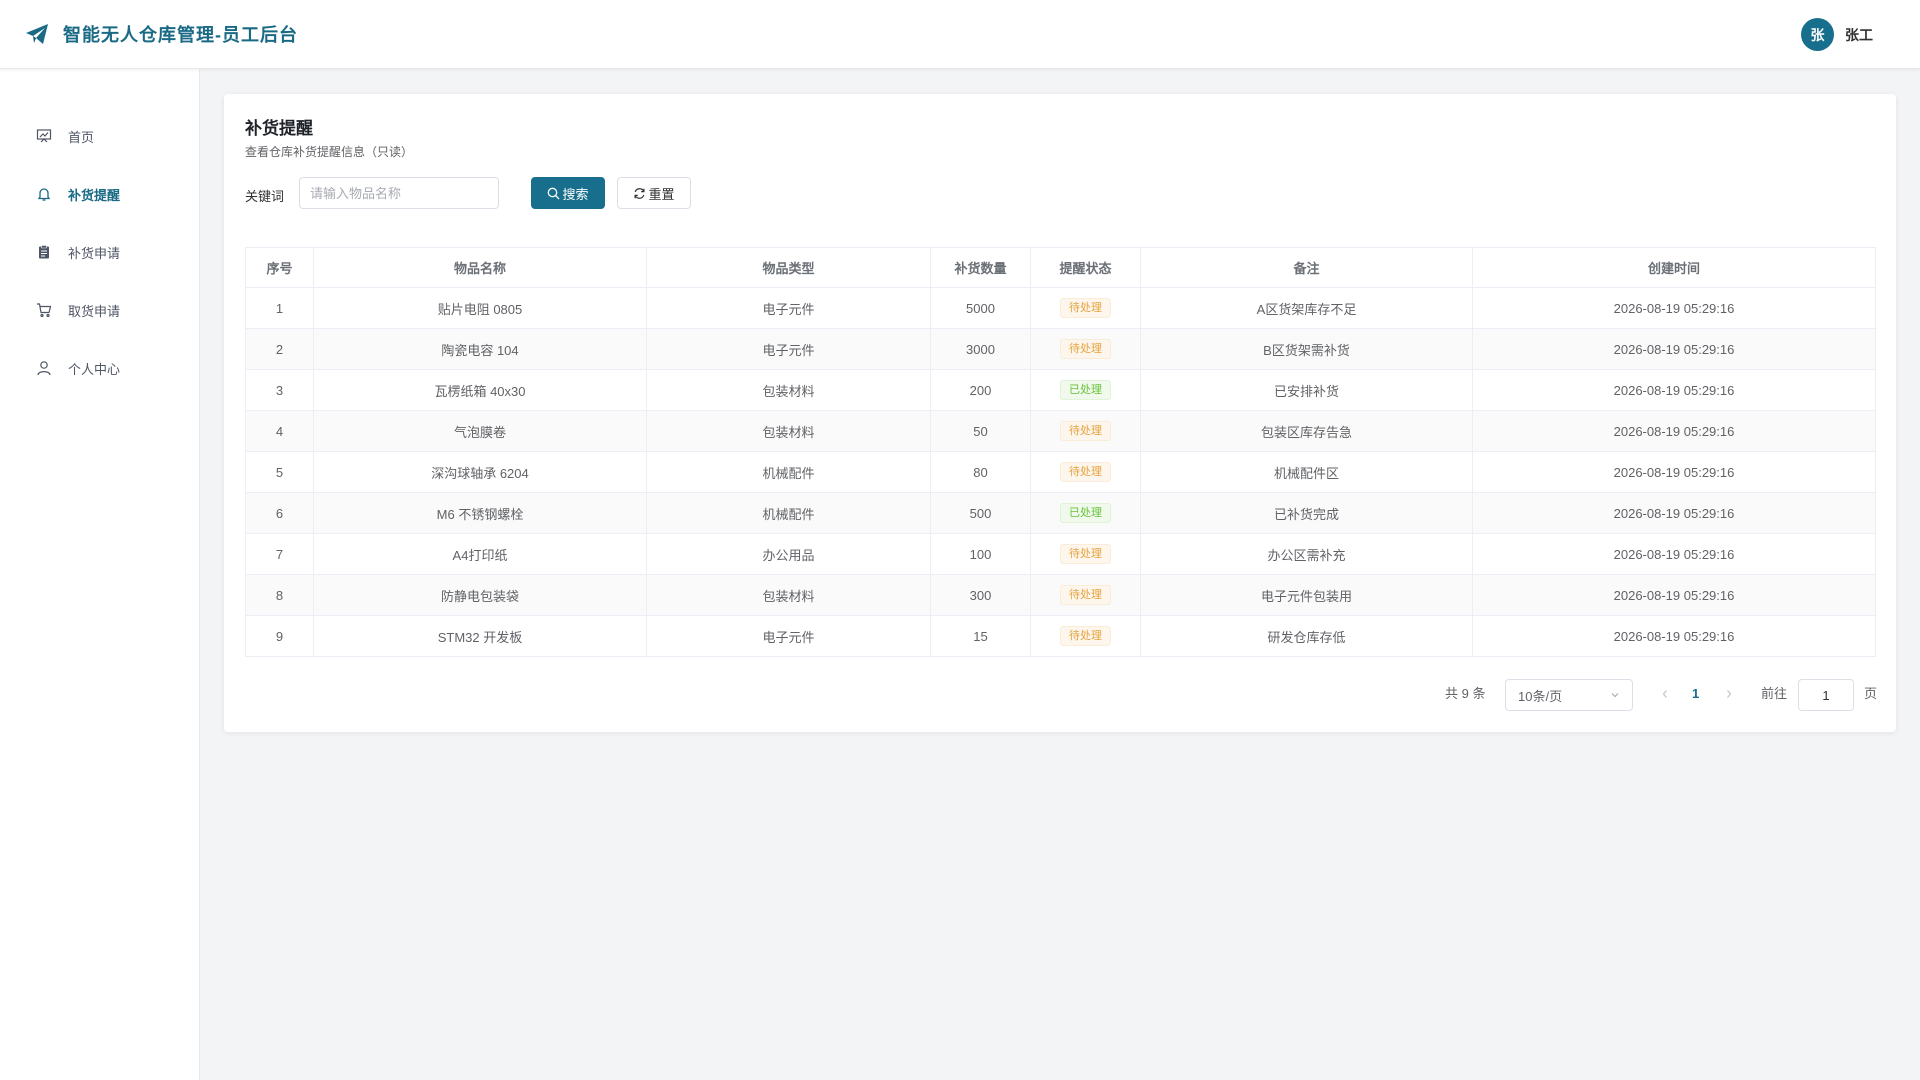 The image size is (1920, 1080). What do you see at coordinates (38, 34) in the screenshot?
I see `paper-plane-icon` at bounding box center [38, 34].